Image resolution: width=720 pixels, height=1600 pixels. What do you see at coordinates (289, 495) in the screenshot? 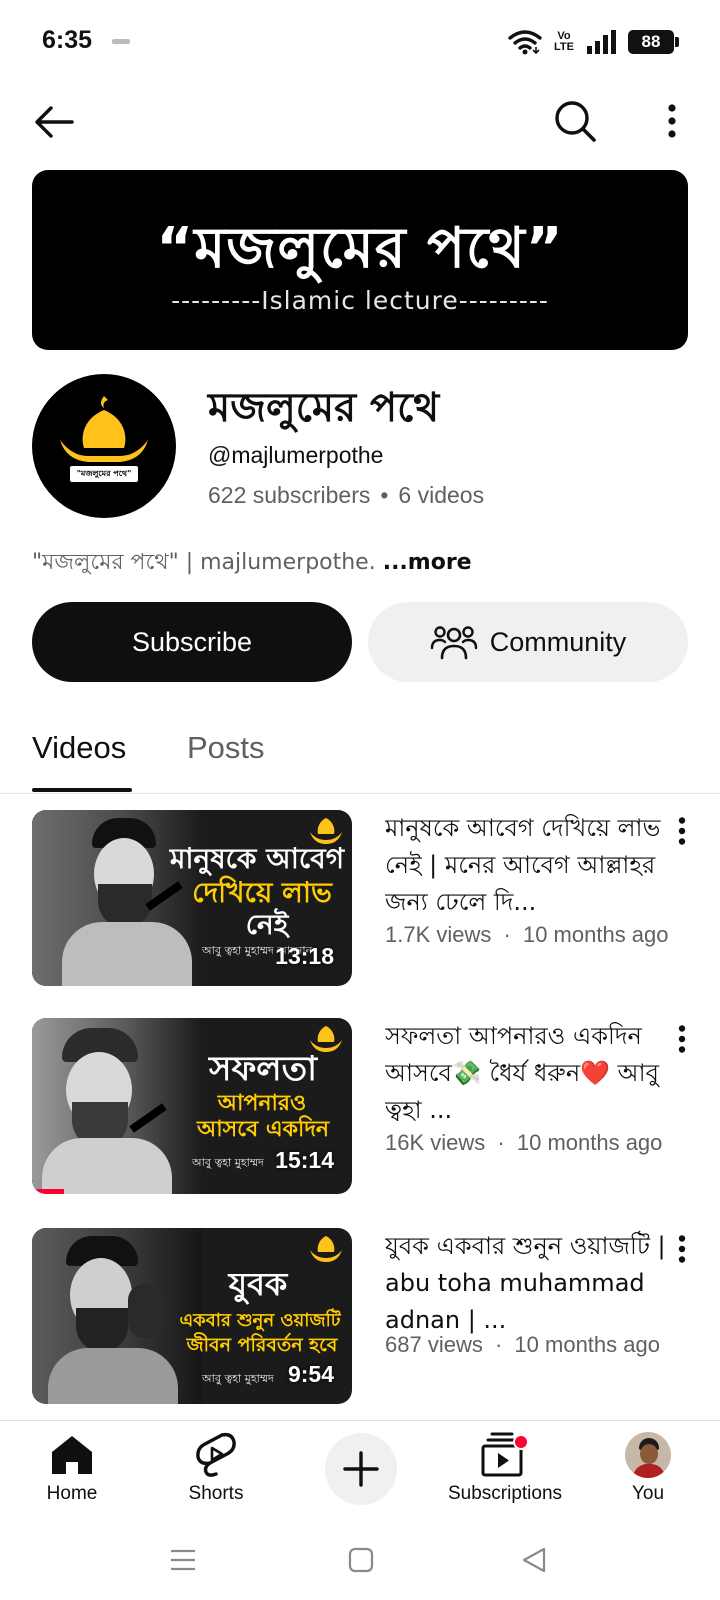
I see `subscriber-count: 622 subscribers` at bounding box center [289, 495].